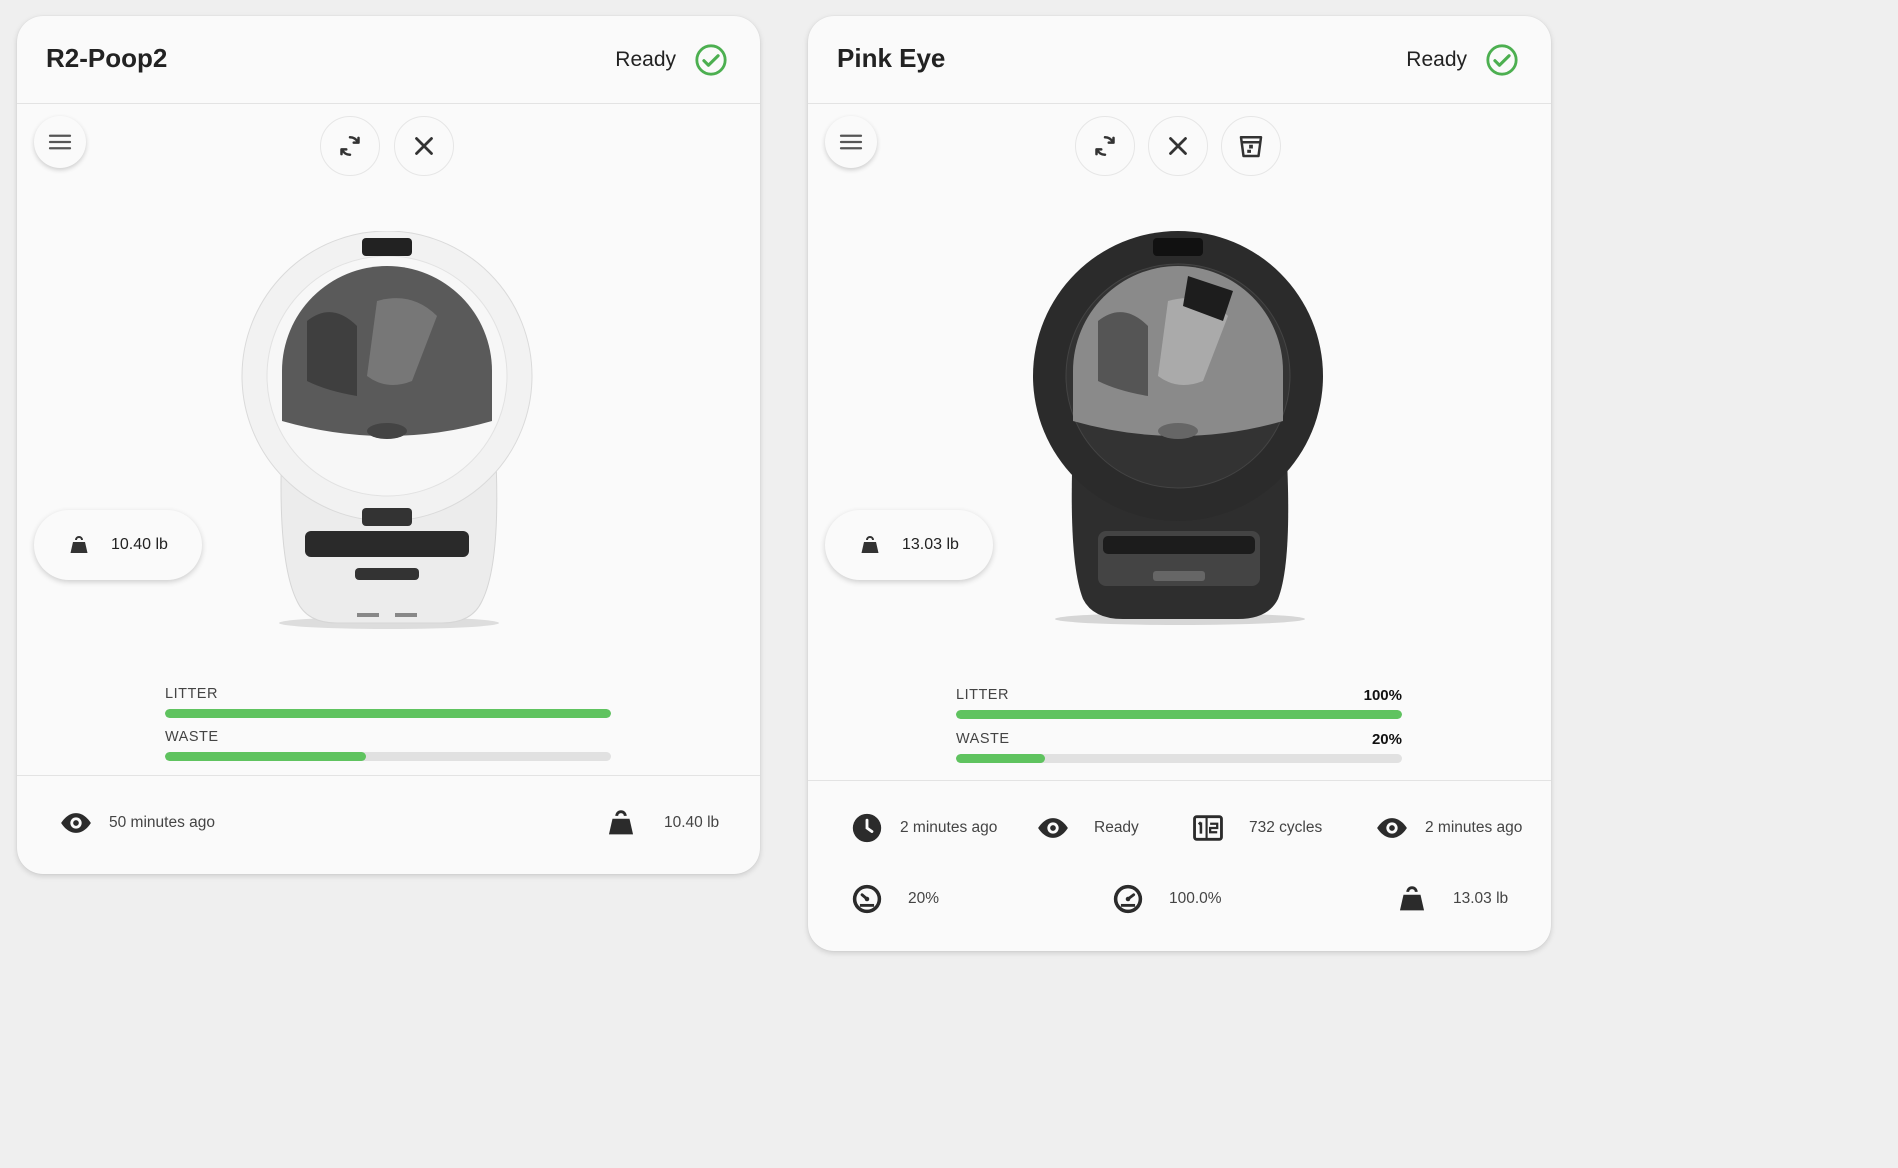 The height and width of the screenshot is (1168, 1898). Describe the element at coordinates (891, 58) in the screenshot. I see `robot-name: Pink Eye` at that location.